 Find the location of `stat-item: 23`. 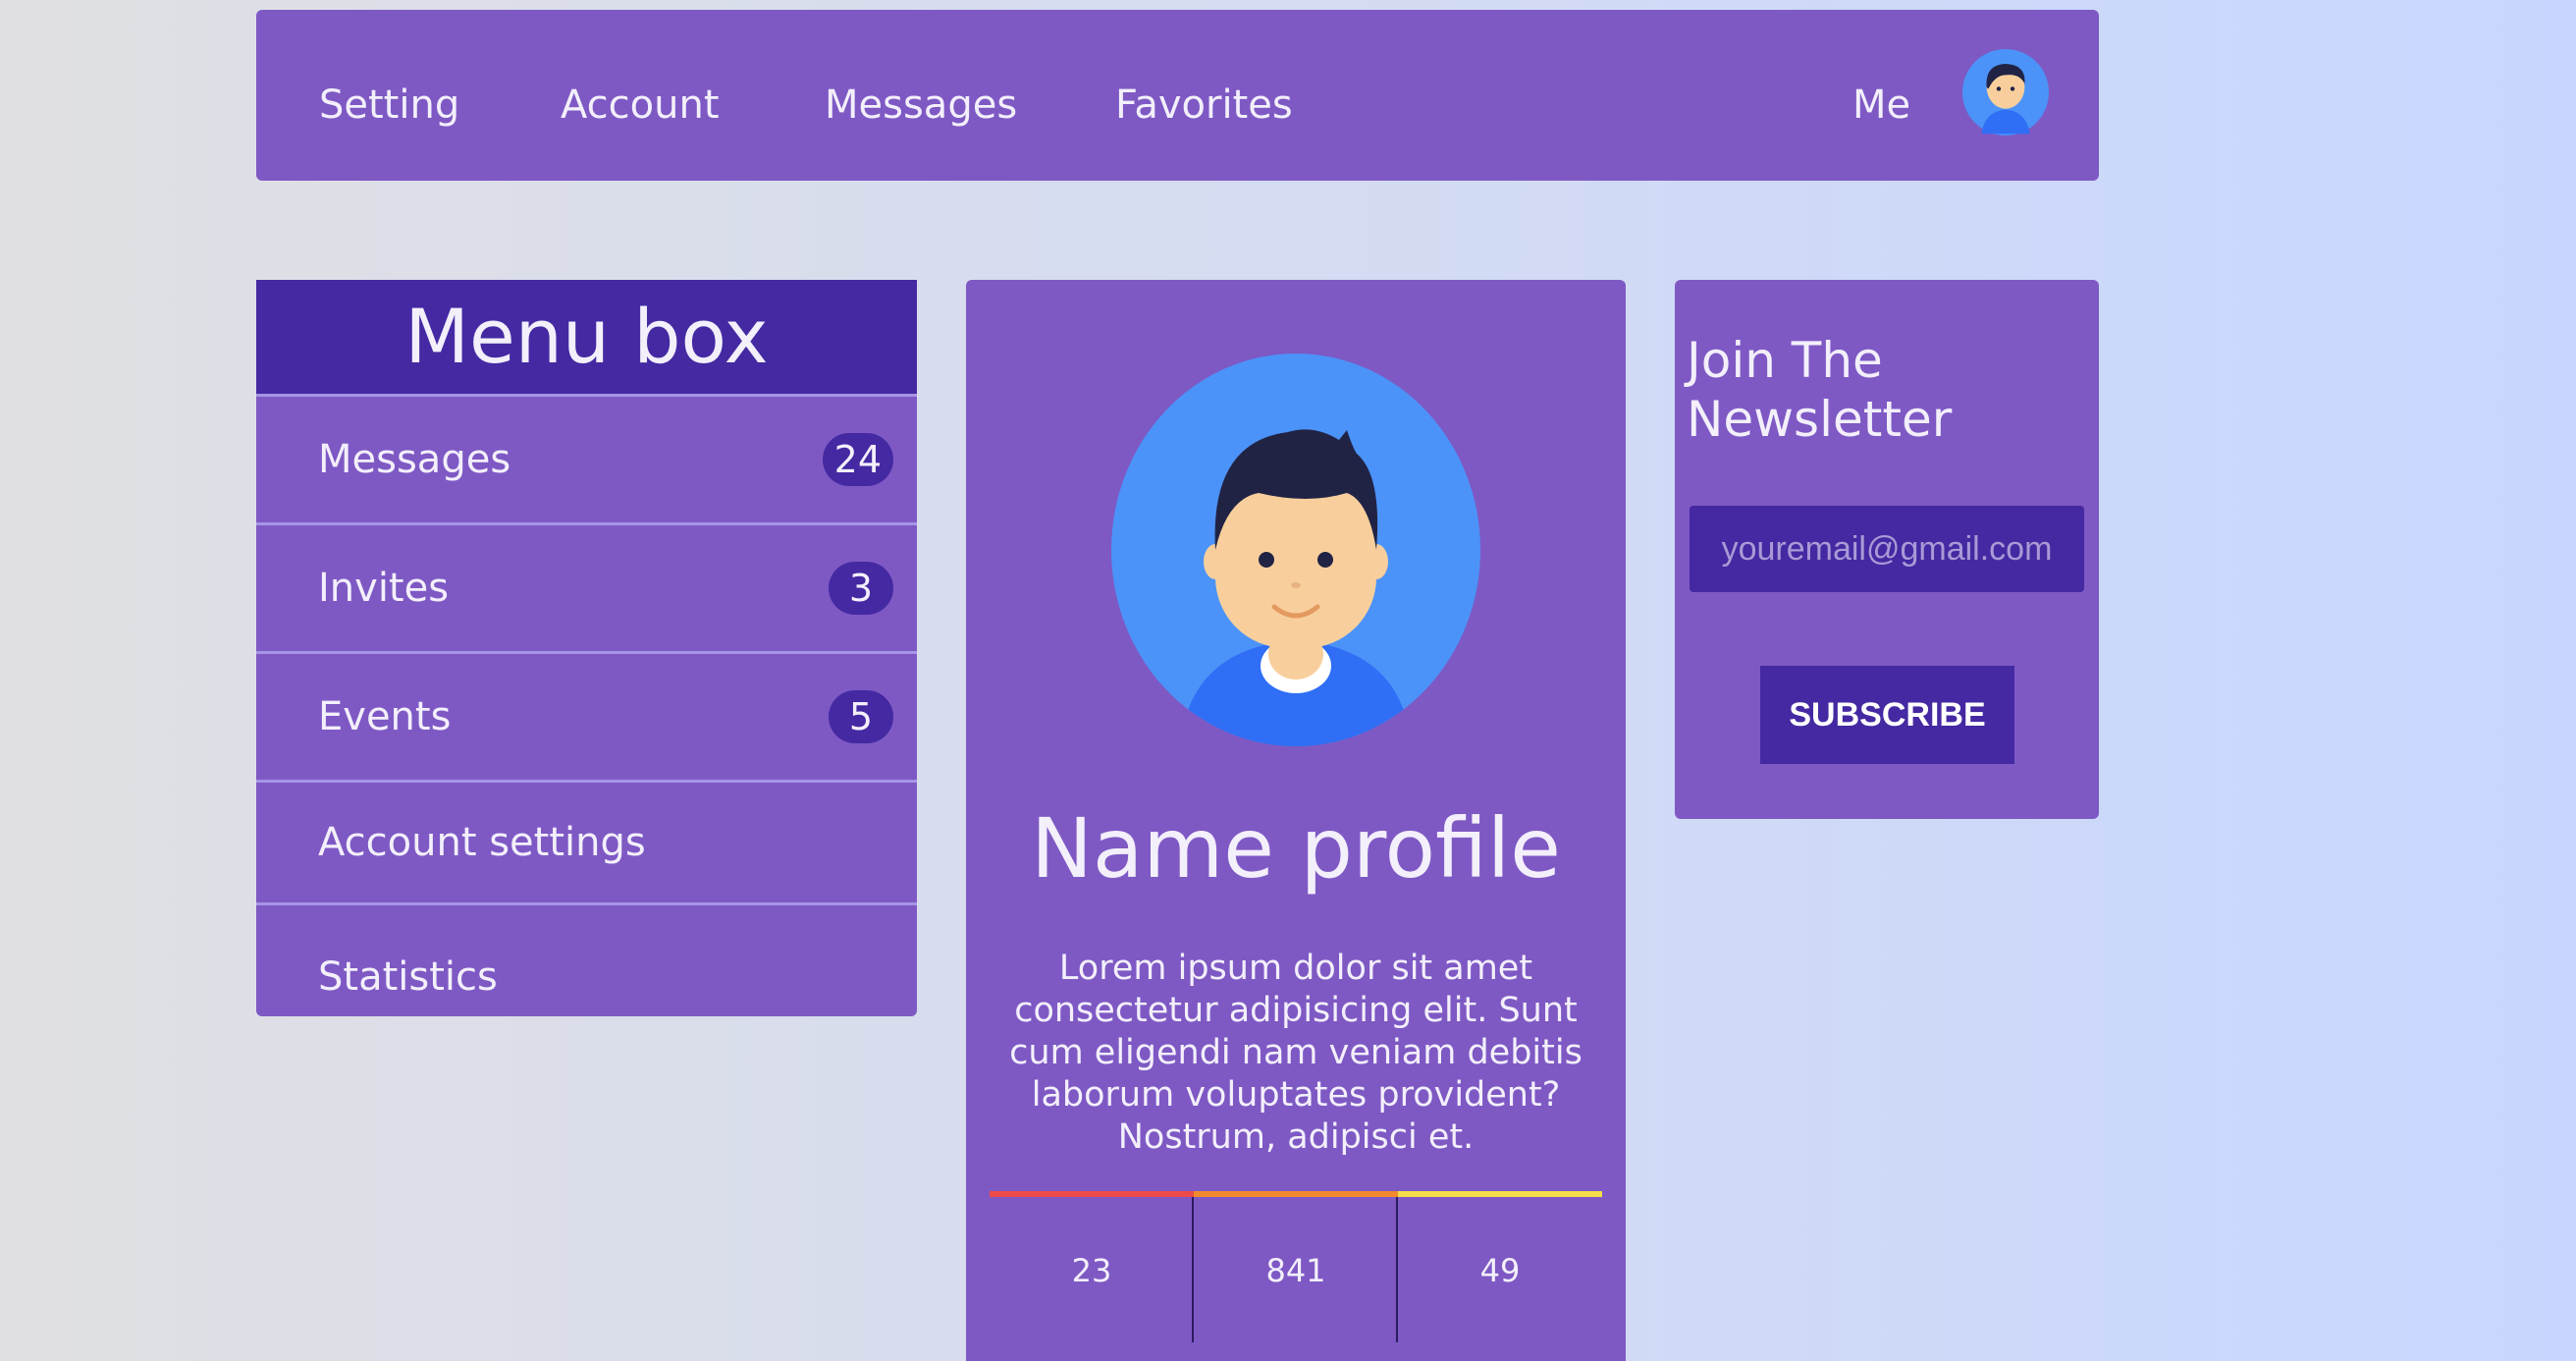

stat-item: 23 is located at coordinates (1092, 1276).